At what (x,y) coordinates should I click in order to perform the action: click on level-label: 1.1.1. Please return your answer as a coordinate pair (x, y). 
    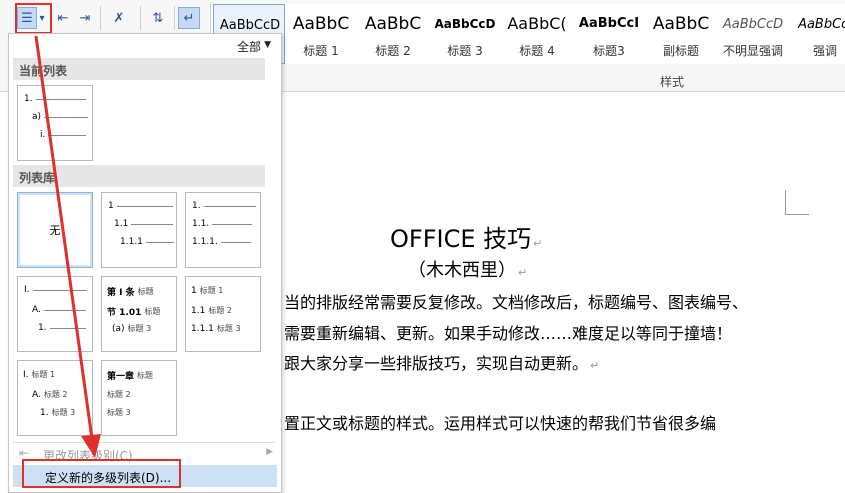
    Looking at the image, I should click on (131, 242).